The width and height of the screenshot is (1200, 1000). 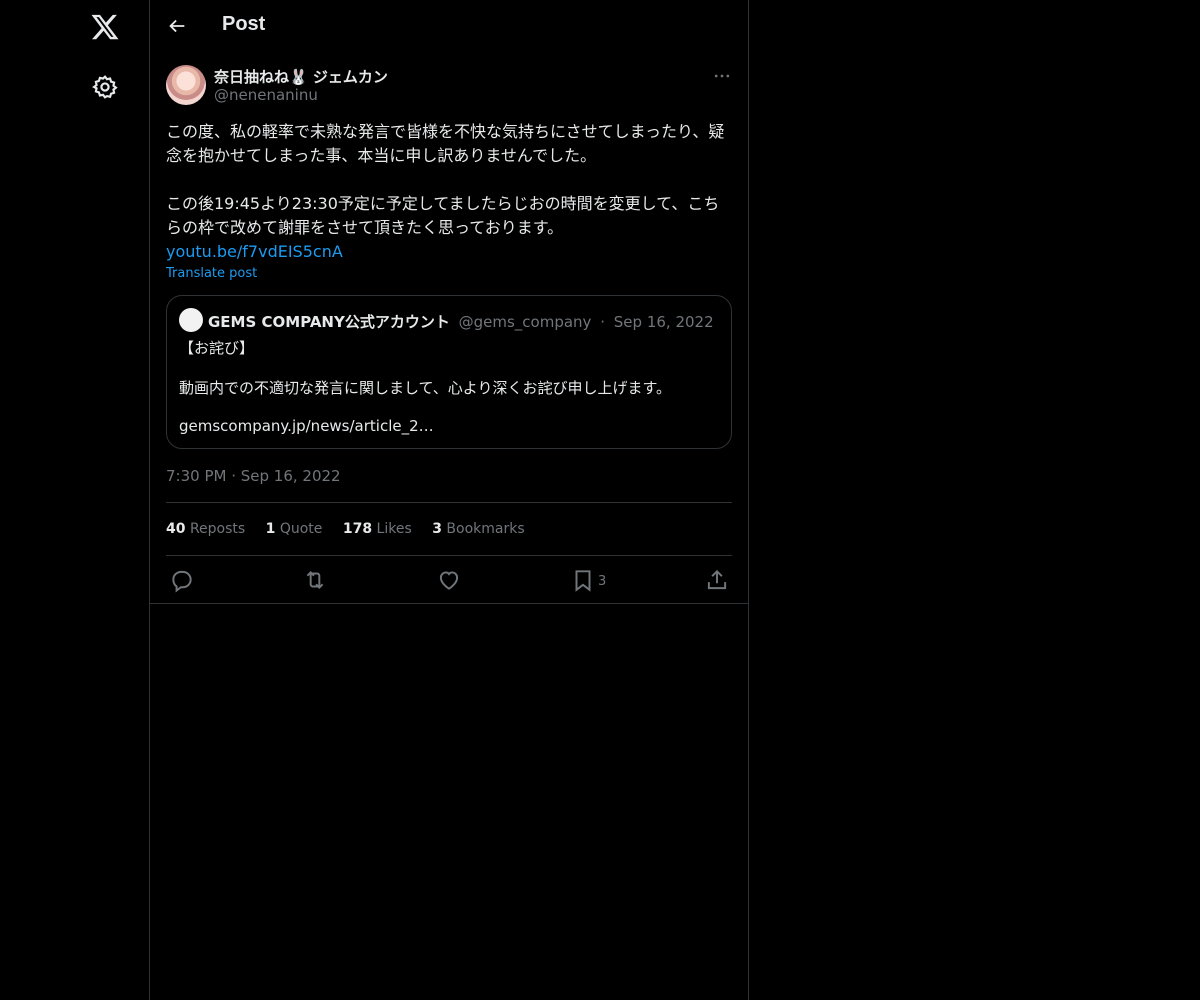 I want to click on bookmarks-stat: 3 Bookmarks, so click(x=478, y=529).